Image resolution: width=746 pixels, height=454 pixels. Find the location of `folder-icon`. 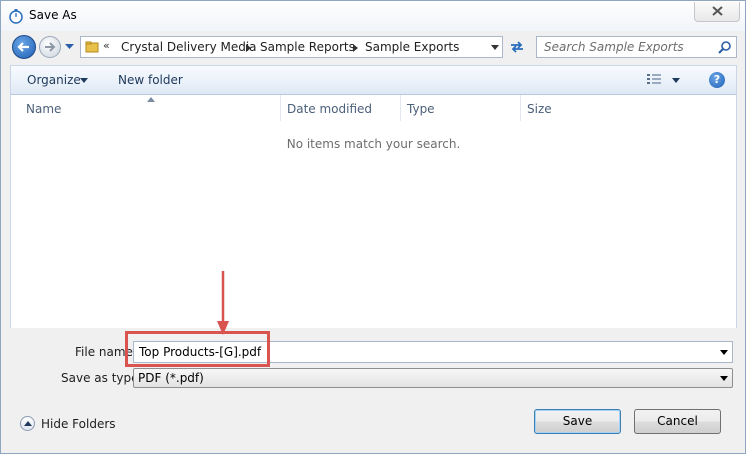

folder-icon is located at coordinates (92, 47).